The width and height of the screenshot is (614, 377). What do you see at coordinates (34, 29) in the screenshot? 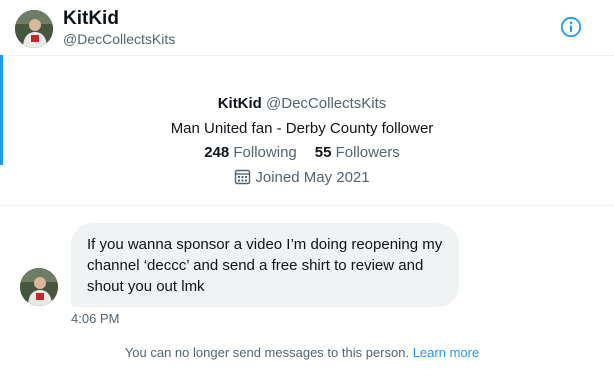
I see `header-avatar` at bounding box center [34, 29].